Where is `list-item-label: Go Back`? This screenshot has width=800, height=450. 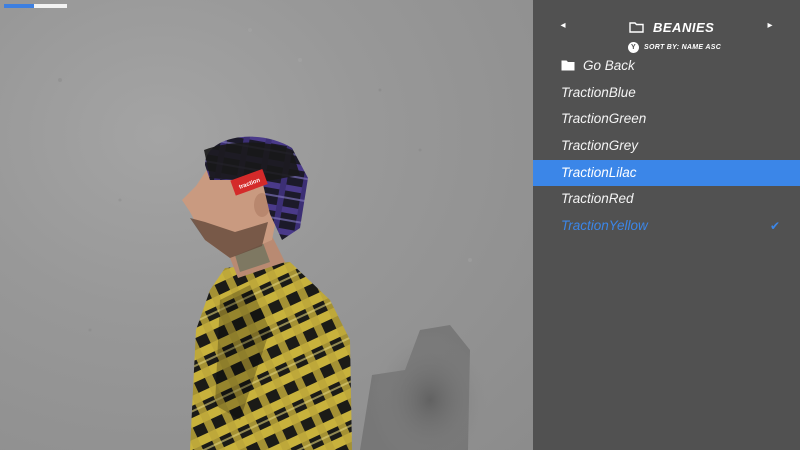 list-item-label: Go Back is located at coordinates (609, 65).